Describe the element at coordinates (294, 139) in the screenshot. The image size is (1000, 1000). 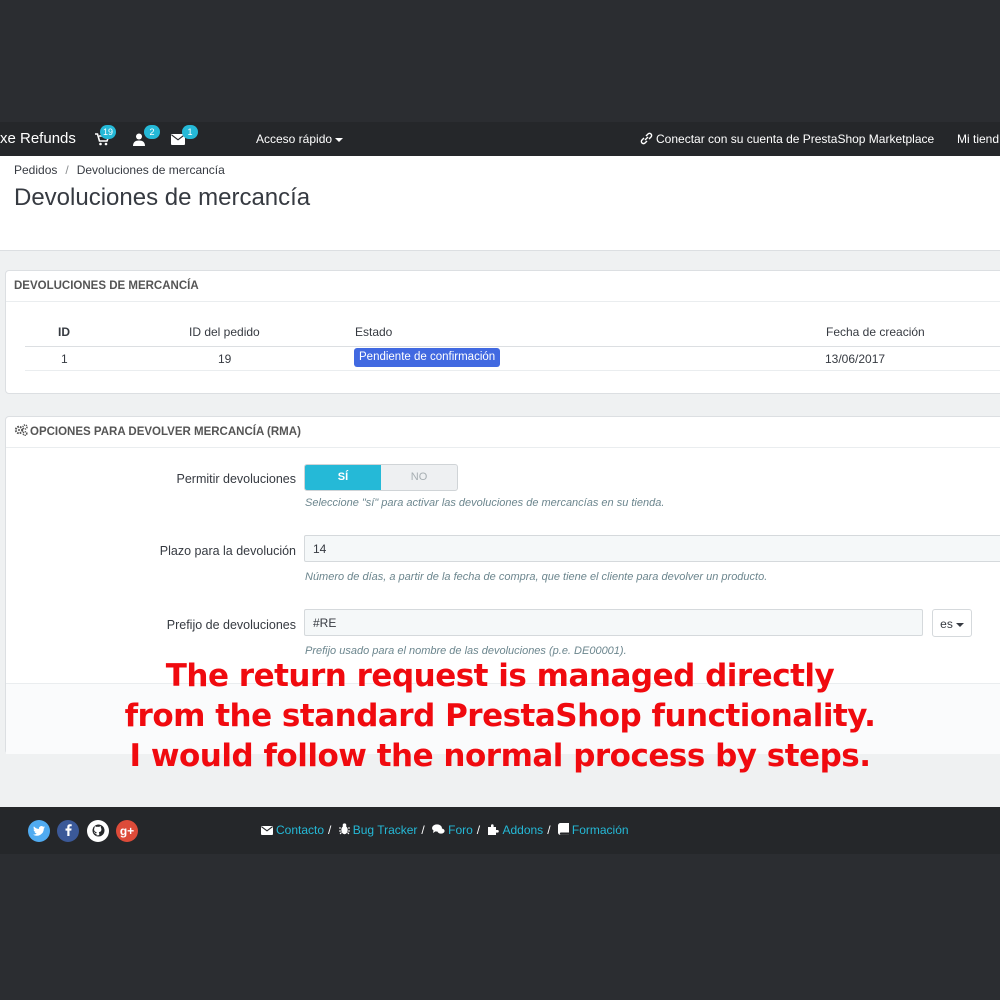
I see `quick-access-label: Acceso rápido` at that location.